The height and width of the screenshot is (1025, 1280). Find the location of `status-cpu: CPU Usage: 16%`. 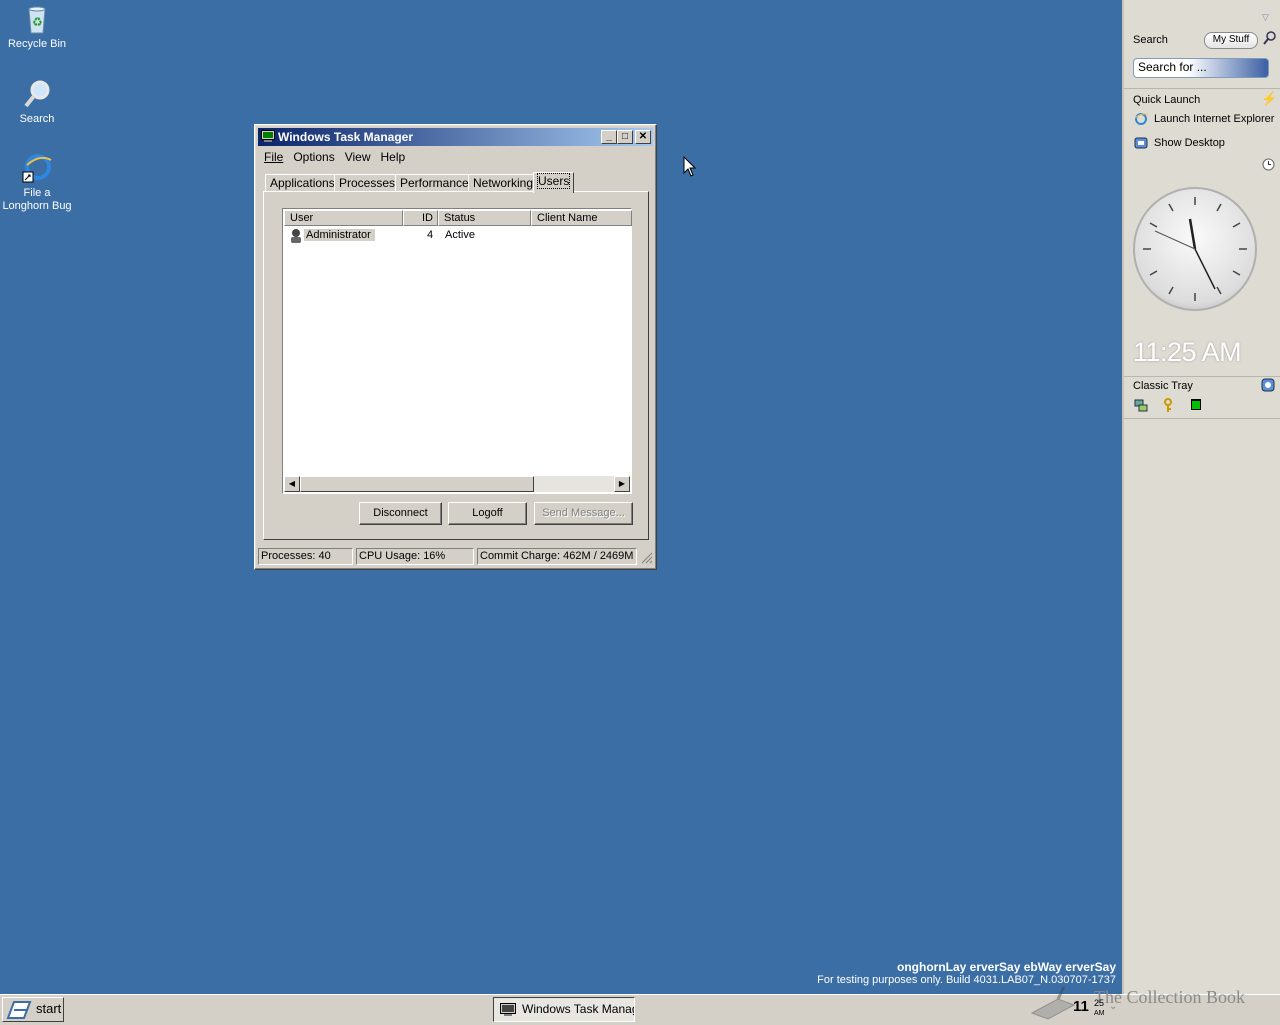

status-cpu: CPU Usage: 16% is located at coordinates (415, 556).